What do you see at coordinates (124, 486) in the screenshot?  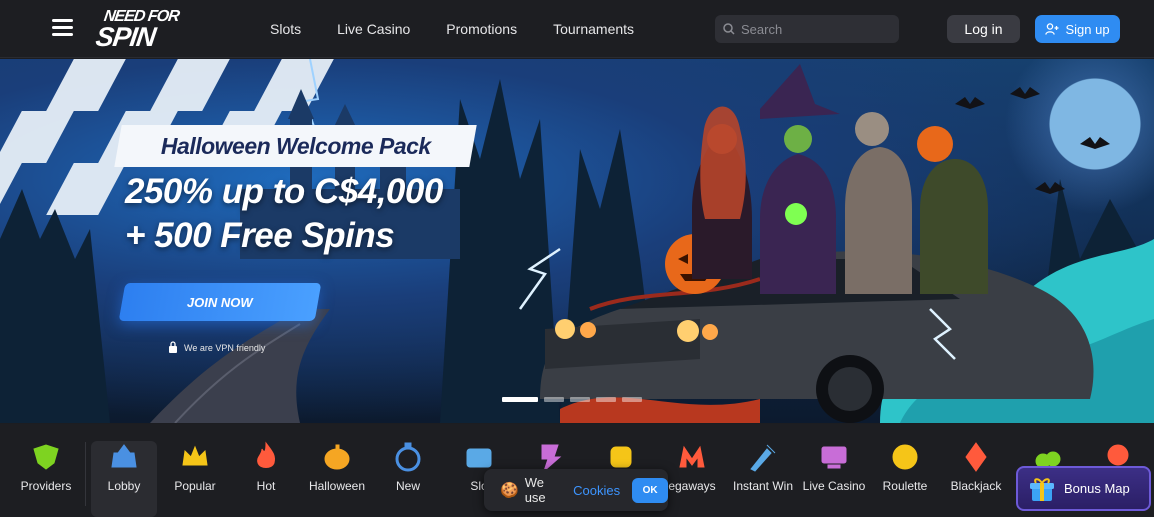 I see `category-label: Lobby` at bounding box center [124, 486].